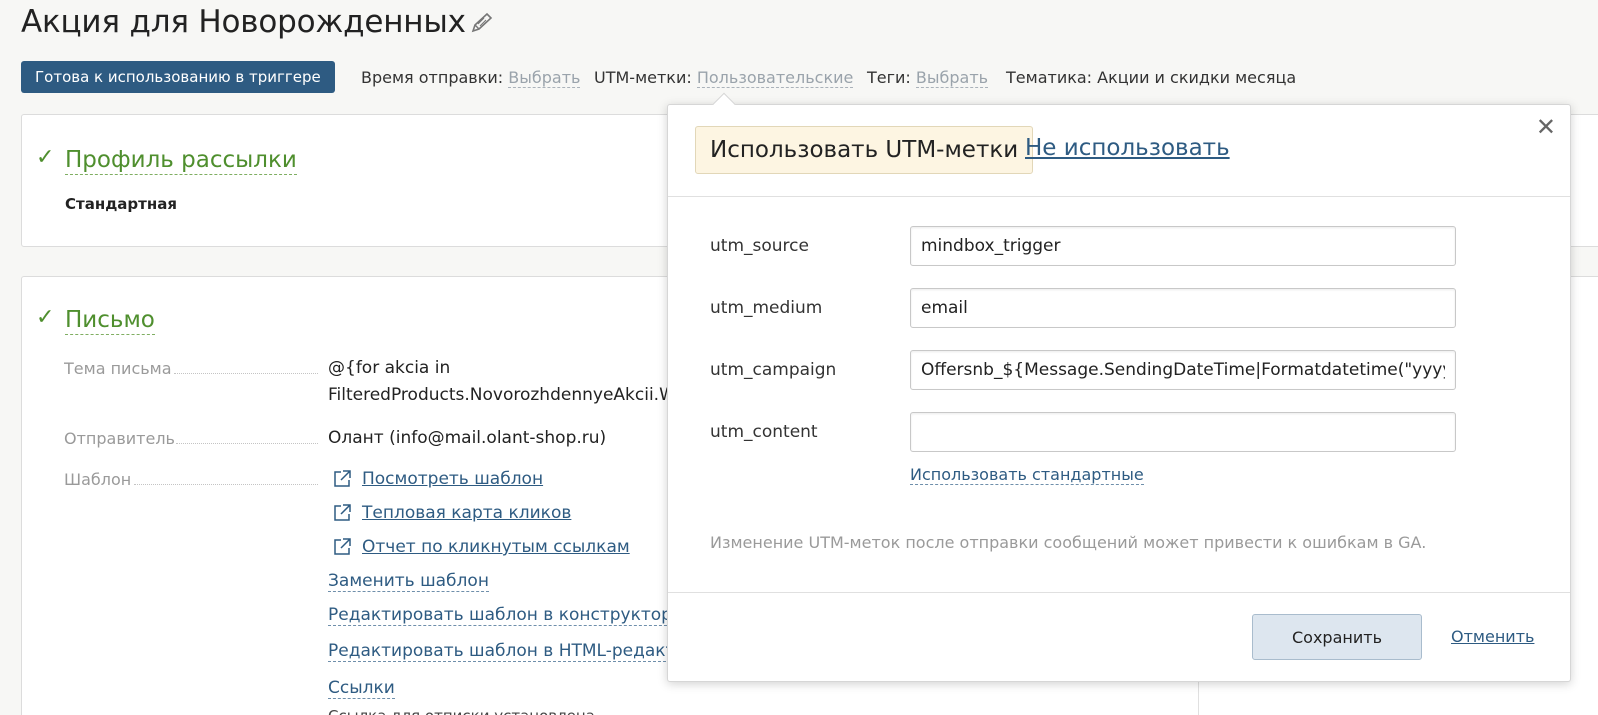 This screenshot has height=715, width=1598. I want to click on tags-meta: Теги: Выбрать, so click(928, 78).